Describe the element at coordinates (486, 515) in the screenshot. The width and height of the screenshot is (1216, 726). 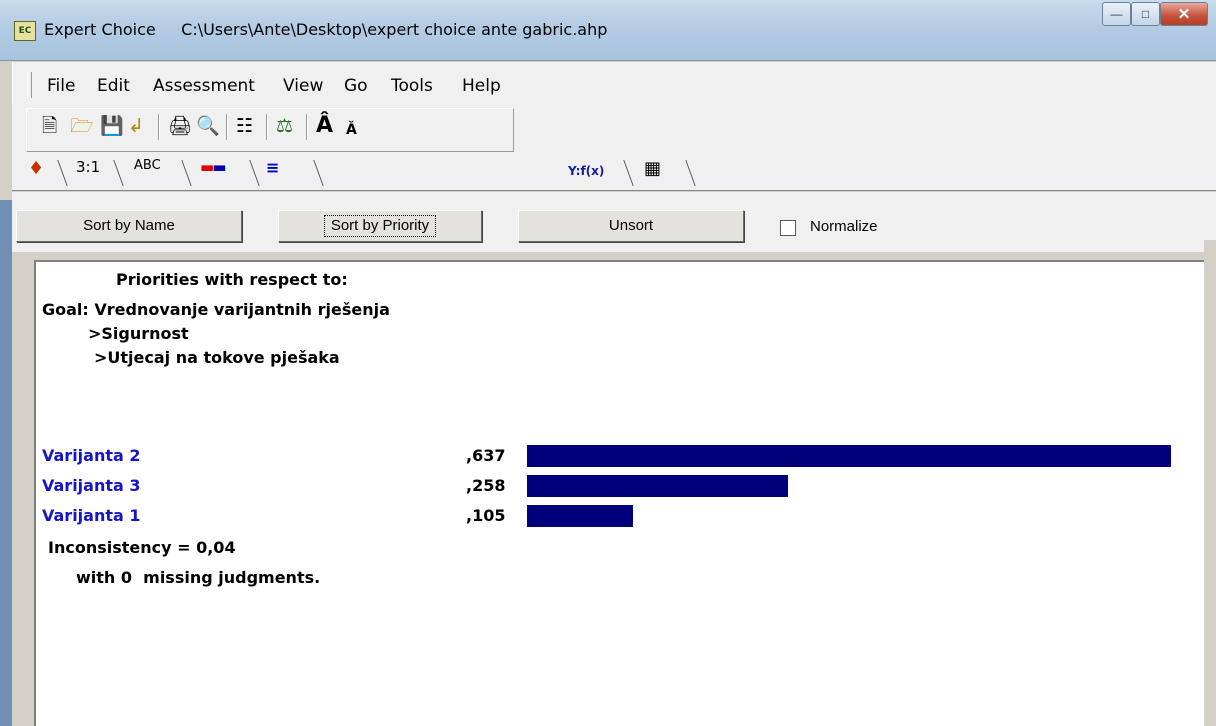
I see `alternative-value: ,105` at that location.